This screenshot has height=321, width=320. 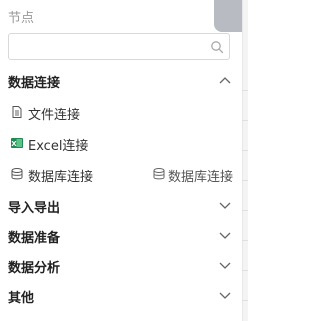 I want to click on section-label: 数据连接, so click(x=34, y=83).